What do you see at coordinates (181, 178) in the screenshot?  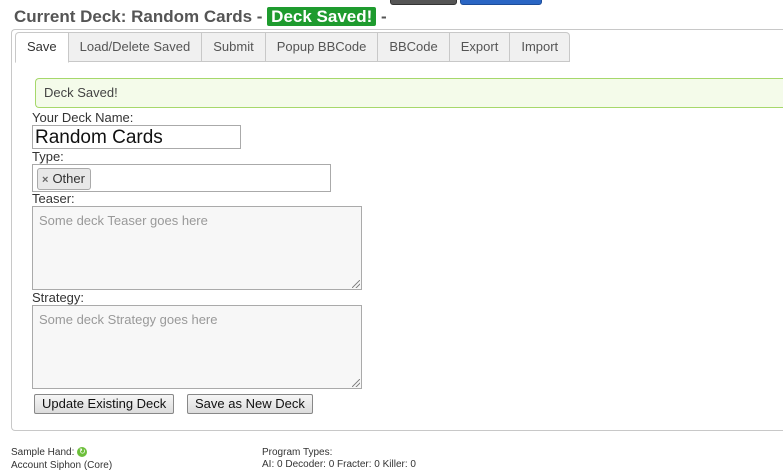 I see `type-select: × Other` at bounding box center [181, 178].